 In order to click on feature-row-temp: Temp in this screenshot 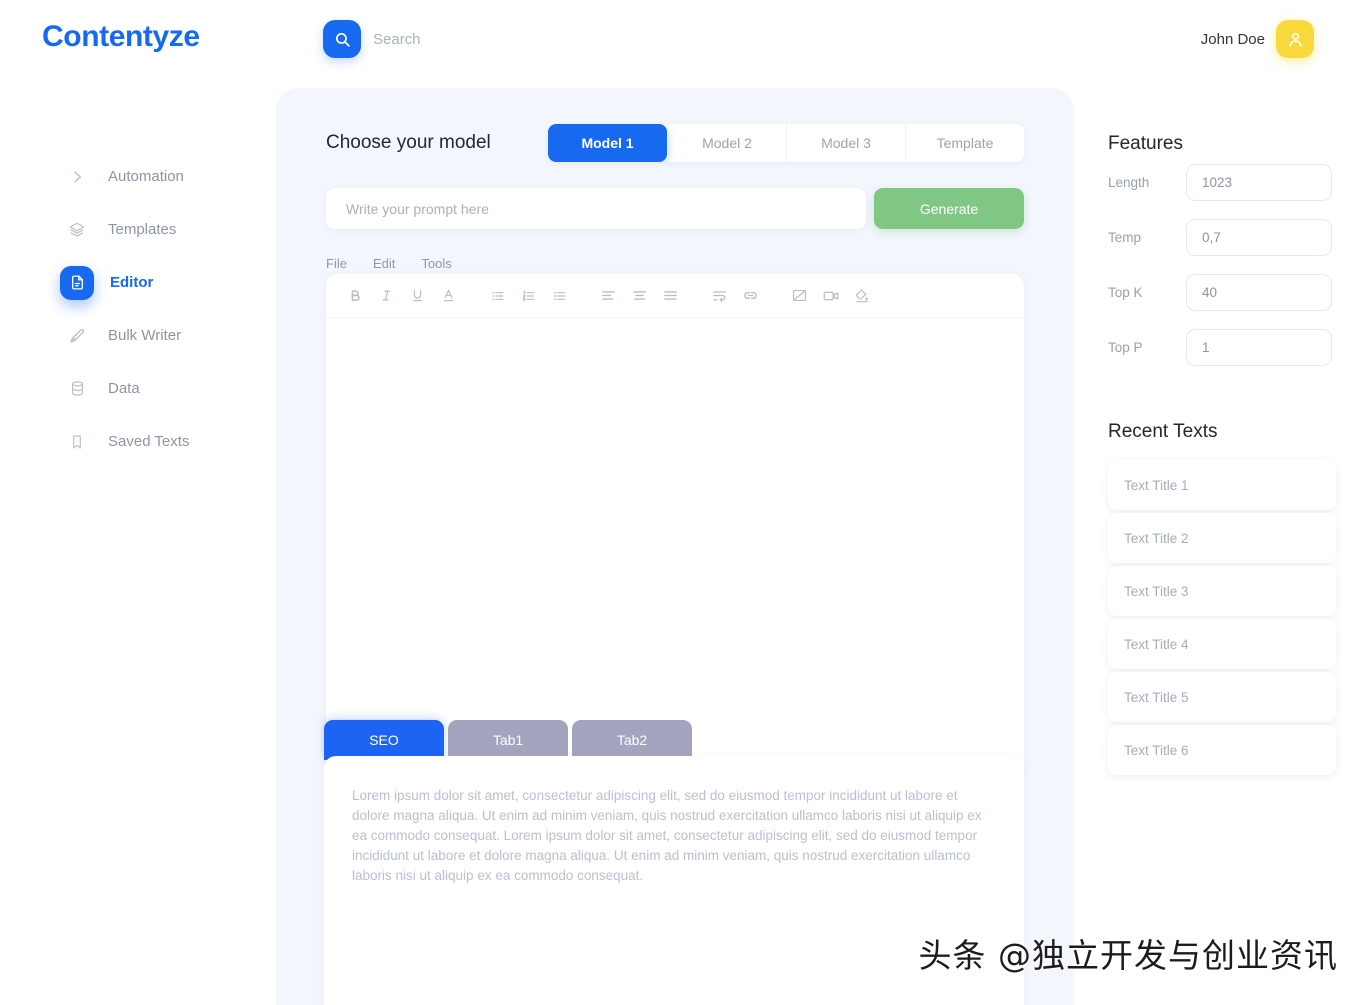, I will do `click(1220, 237)`.